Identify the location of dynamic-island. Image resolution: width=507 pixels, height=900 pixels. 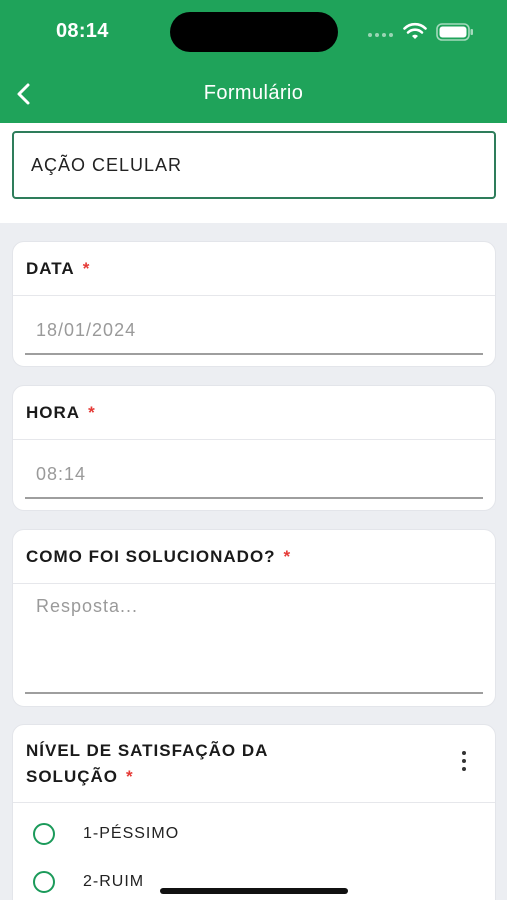
(254, 32).